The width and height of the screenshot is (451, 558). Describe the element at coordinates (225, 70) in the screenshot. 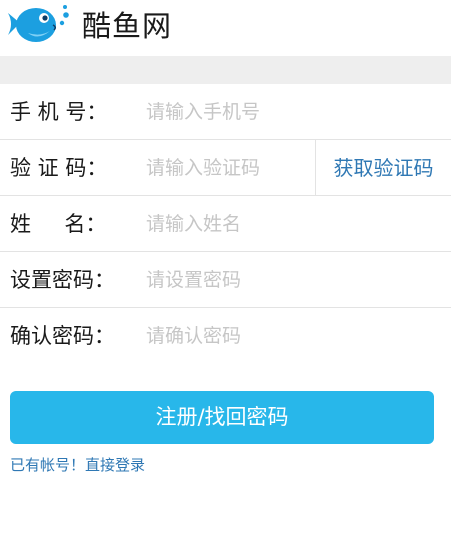

I see `section-divider` at that location.